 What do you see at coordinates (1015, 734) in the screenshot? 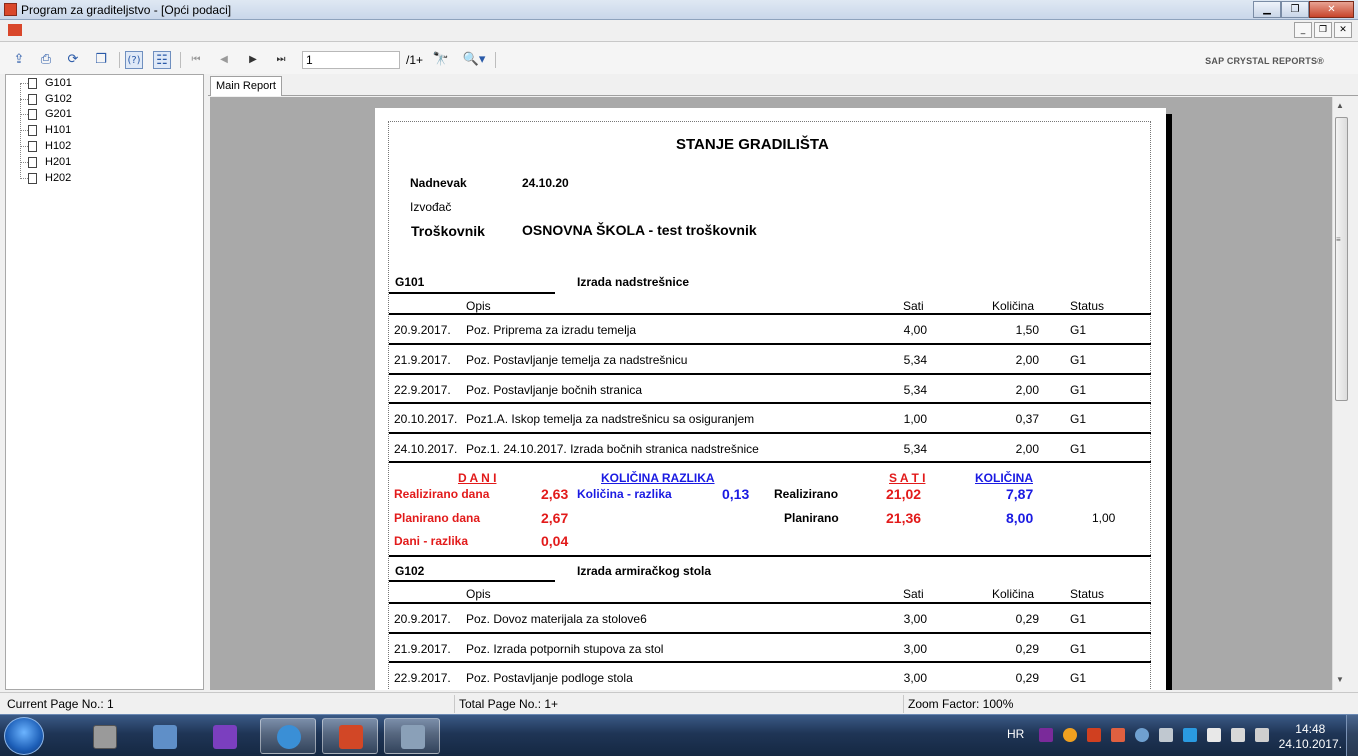
I see `language-indicator: HR` at bounding box center [1015, 734].